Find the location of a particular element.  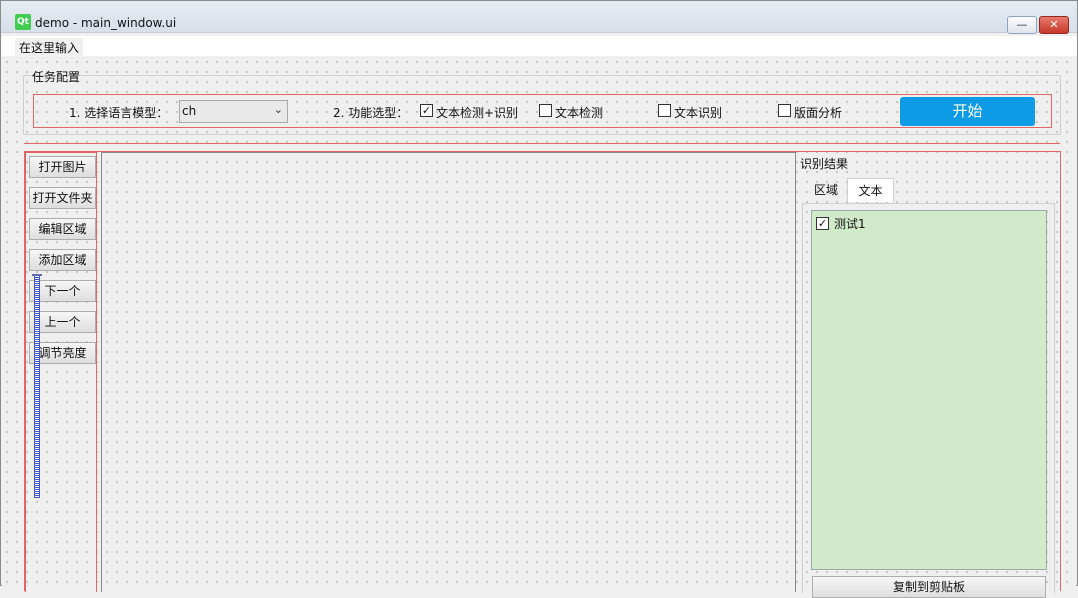

function-label: 2. 功能选型： is located at coordinates (371, 113).